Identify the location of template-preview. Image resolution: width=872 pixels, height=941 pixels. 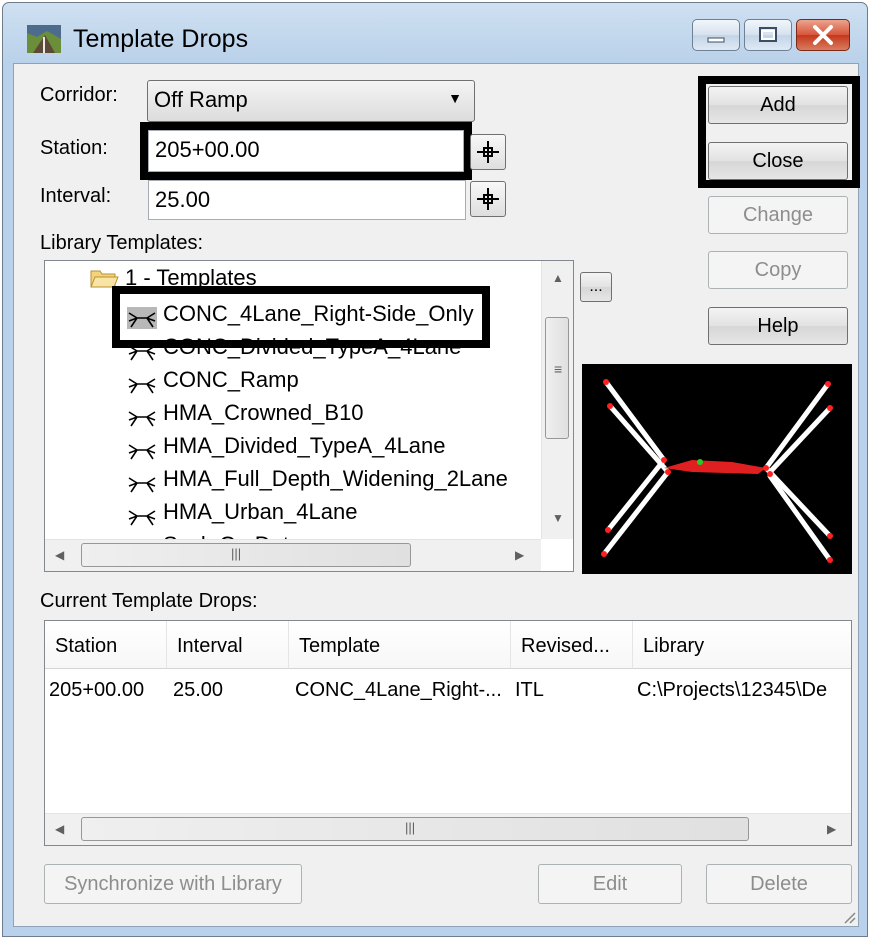
(717, 469).